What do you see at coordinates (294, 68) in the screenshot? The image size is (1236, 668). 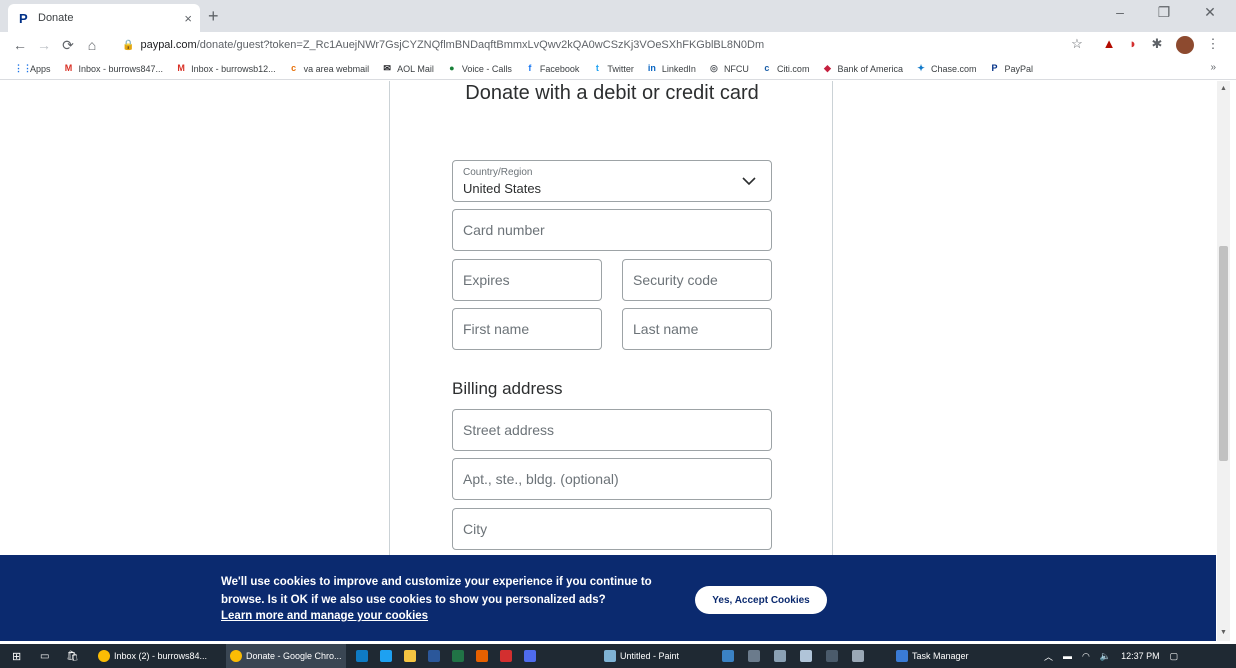 I see `webmail-icon: c` at bounding box center [294, 68].